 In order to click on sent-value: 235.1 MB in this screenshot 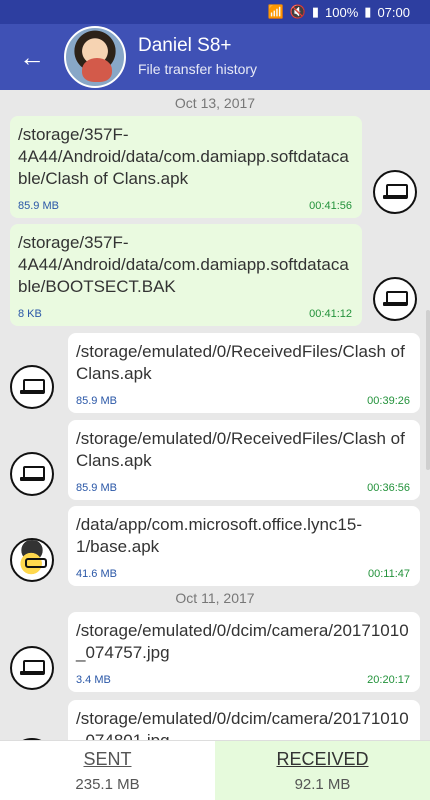, I will do `click(107, 784)`.